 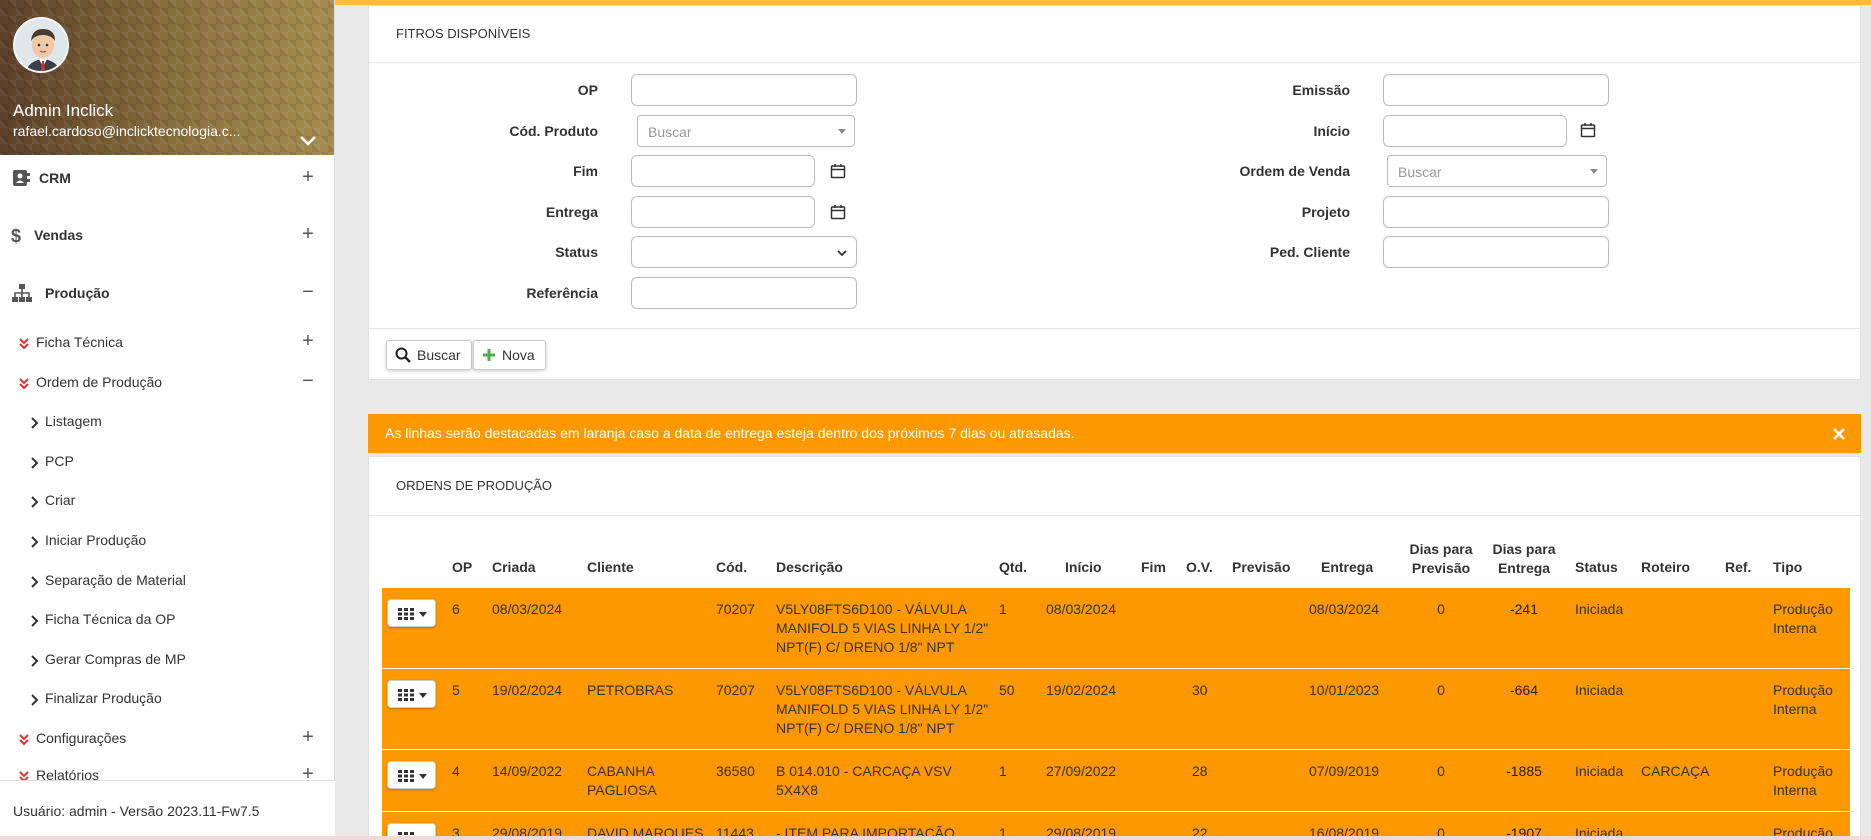 I want to click on col-header-cod: Cód., so click(x=731, y=567).